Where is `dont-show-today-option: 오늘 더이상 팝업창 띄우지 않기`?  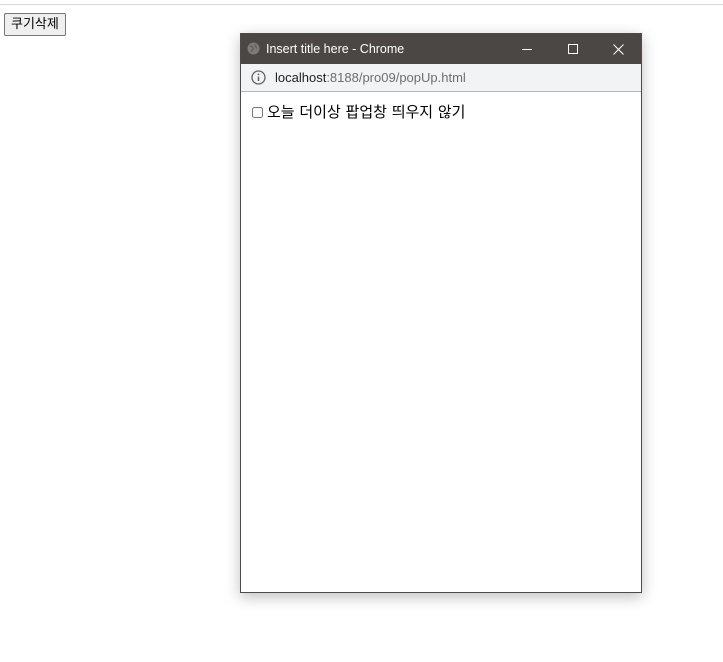 dont-show-today-option: 오늘 더이상 팝업창 띄우지 않기 is located at coordinates (358, 112).